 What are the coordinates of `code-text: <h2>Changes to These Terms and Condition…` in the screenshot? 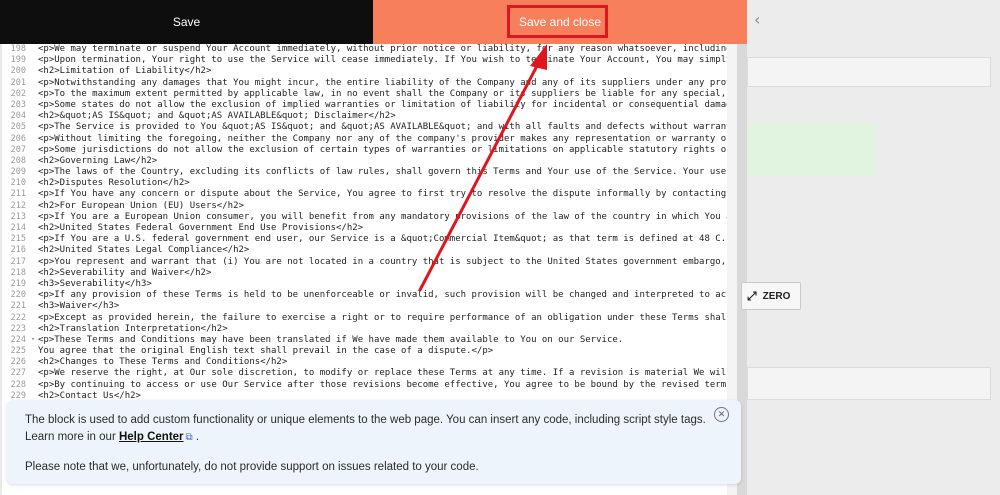 It's located at (163, 362).